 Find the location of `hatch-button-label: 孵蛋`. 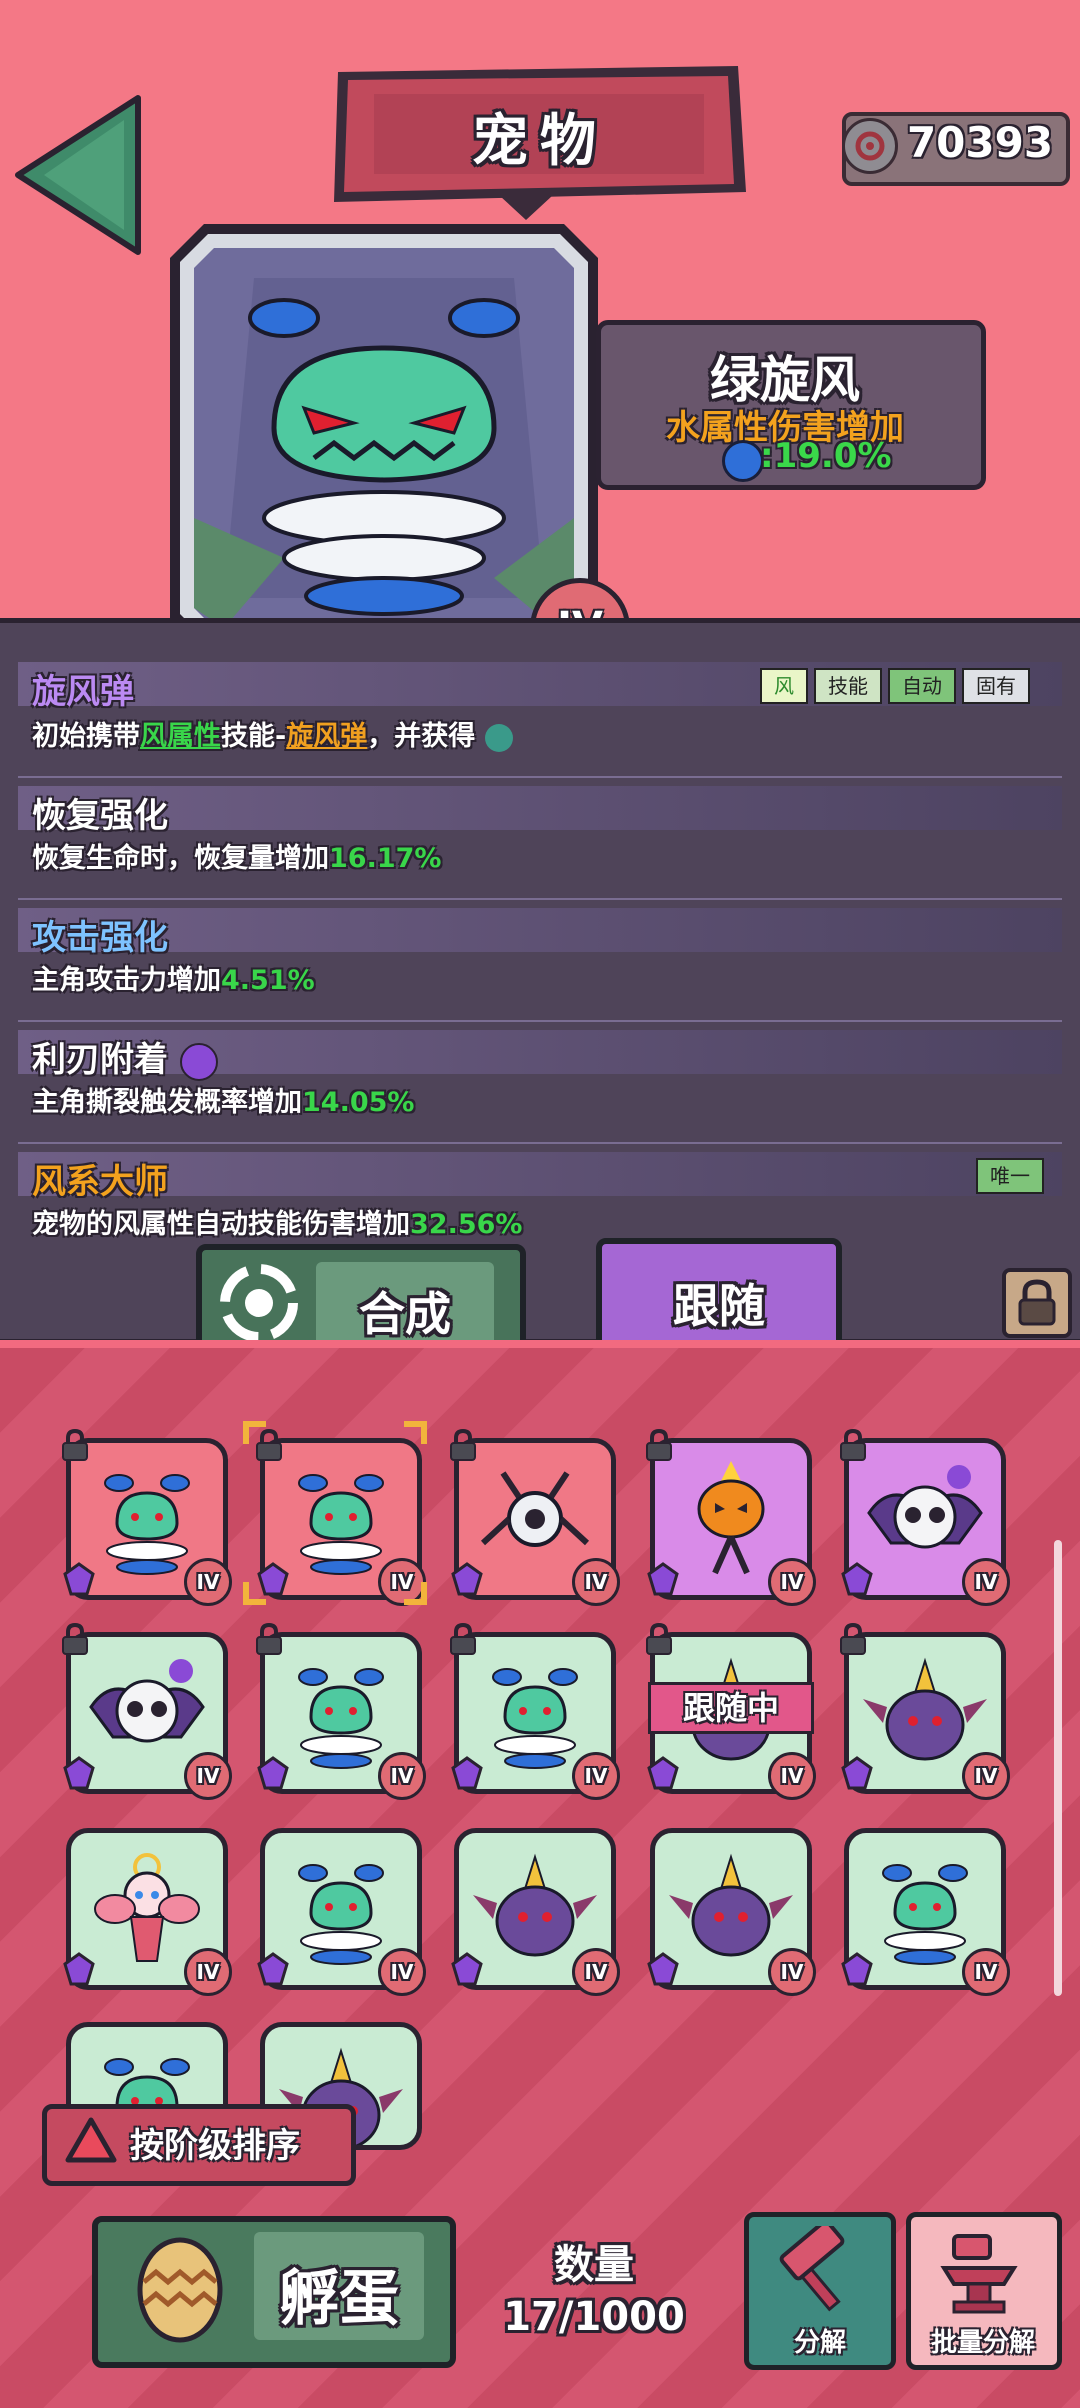

hatch-button-label: 孵蛋 is located at coordinates (339, 2299).